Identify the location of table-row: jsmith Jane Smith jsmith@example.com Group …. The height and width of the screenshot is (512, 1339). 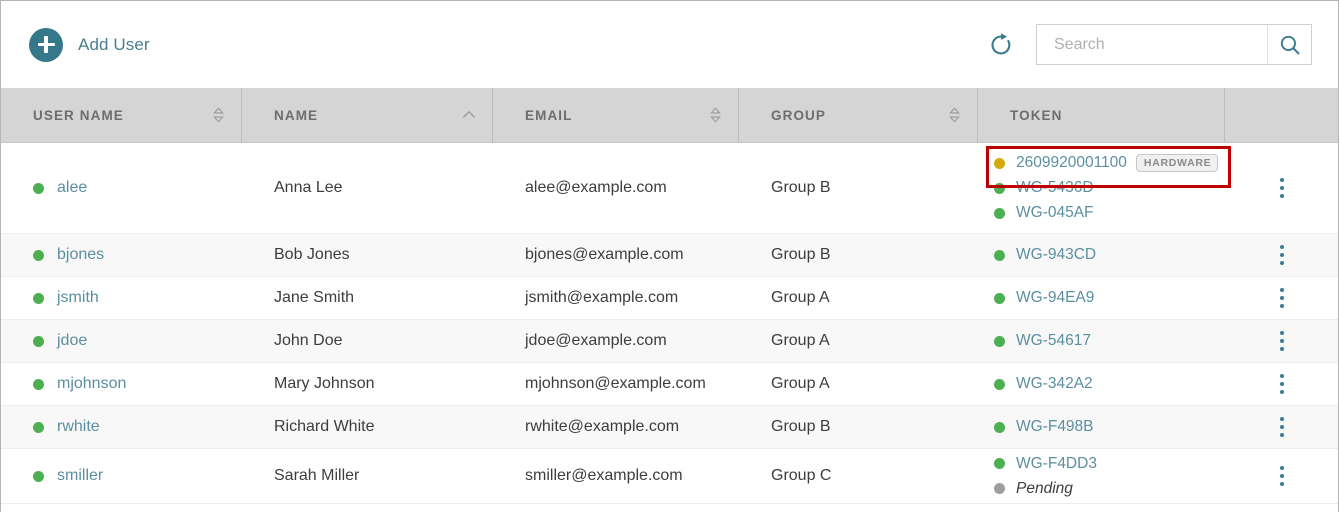
(669, 298).